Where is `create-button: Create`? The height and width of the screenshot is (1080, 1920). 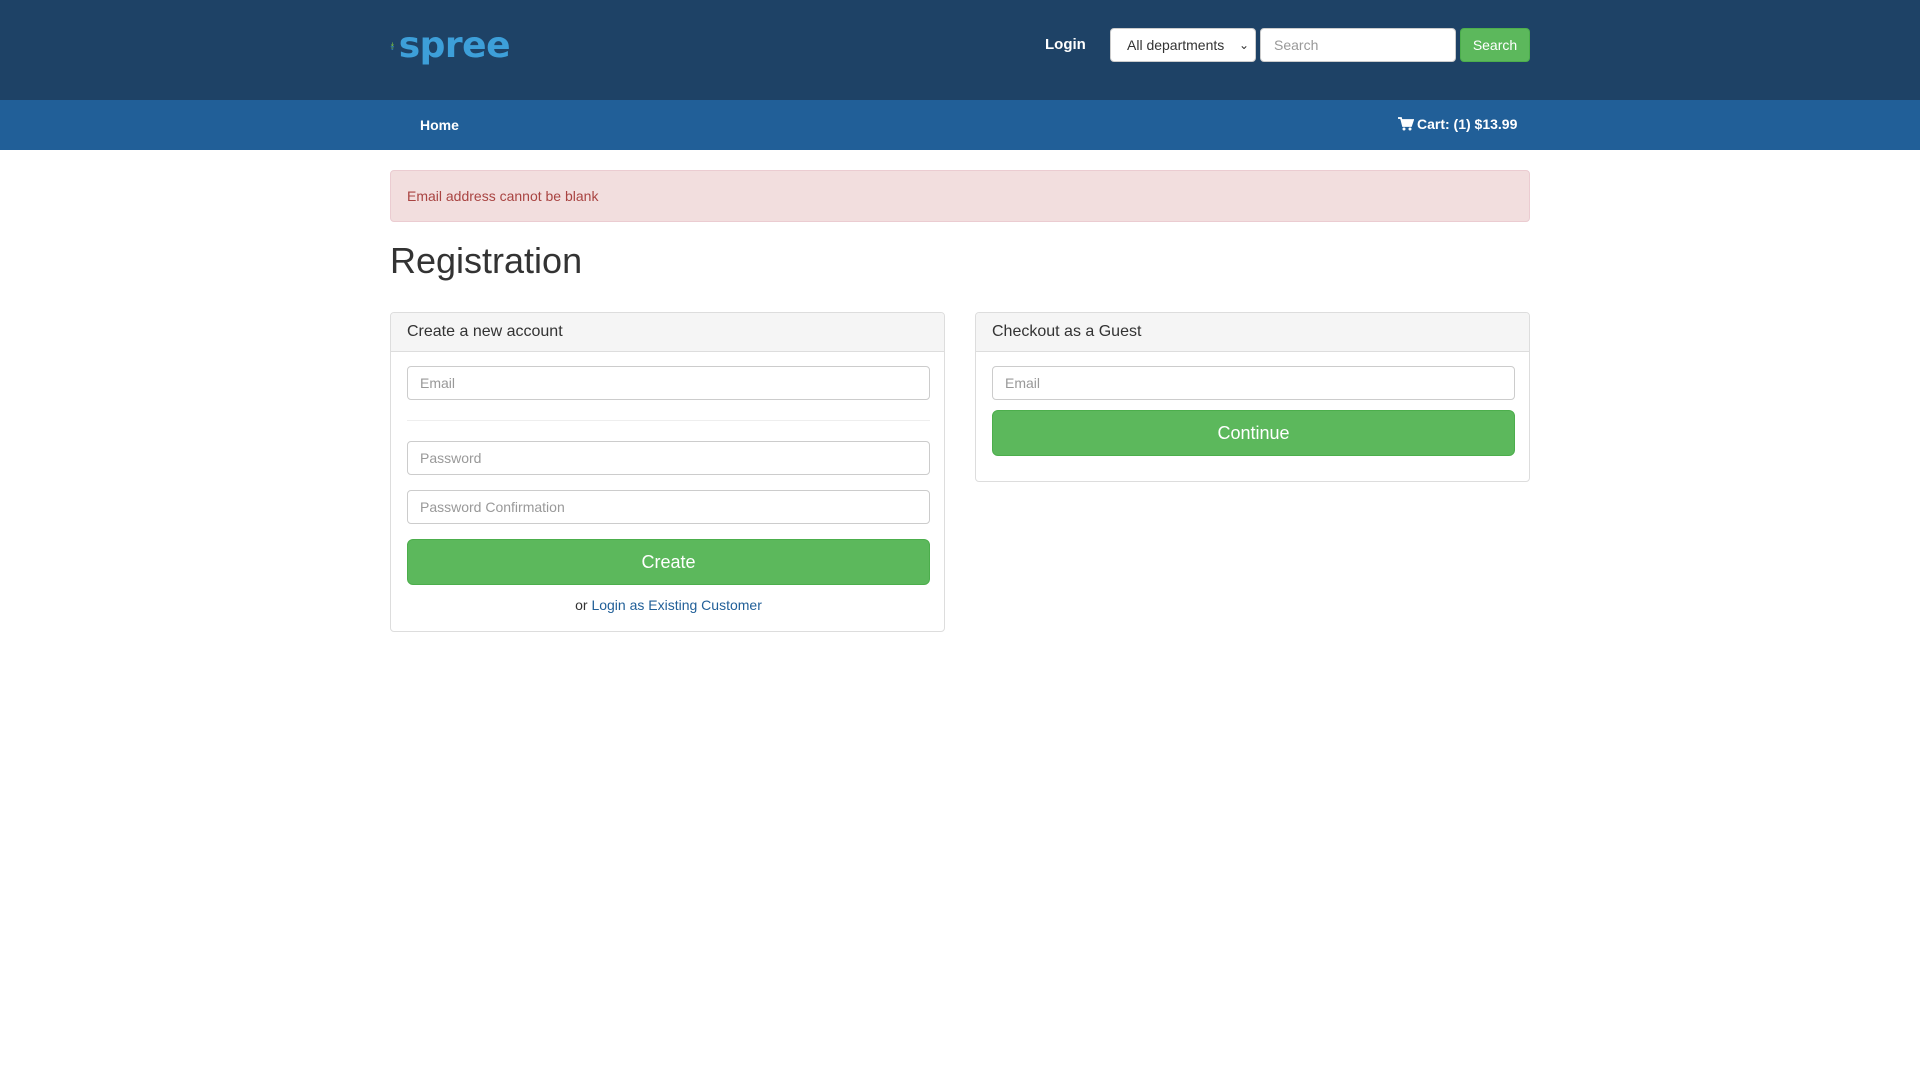
create-button: Create is located at coordinates (668, 562).